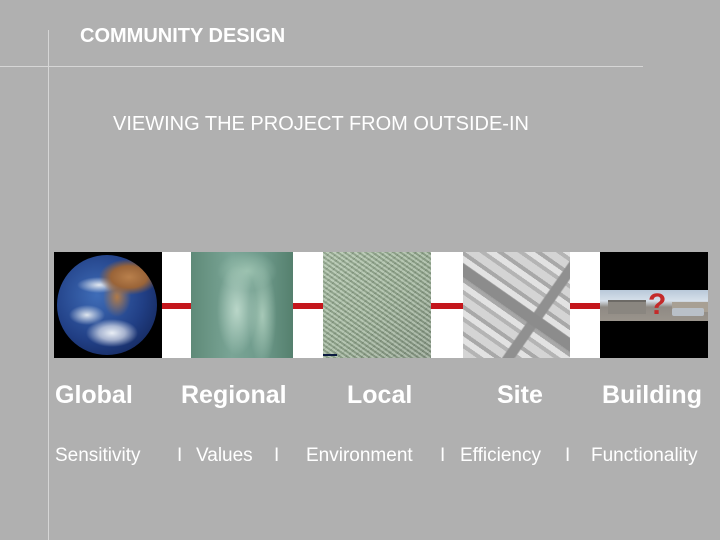 This screenshot has height=540, width=720. I want to click on earth-image, so click(108, 305).